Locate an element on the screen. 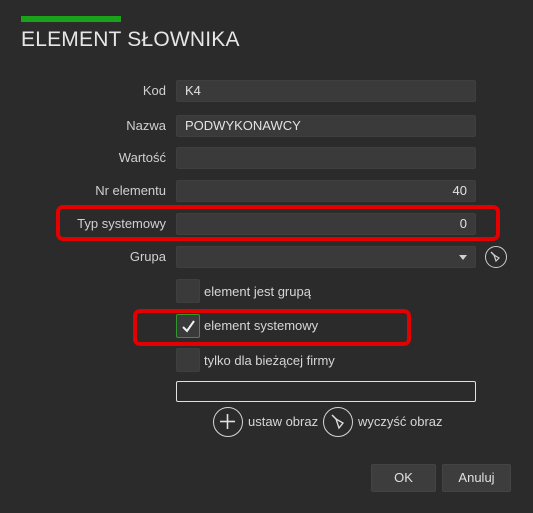 The height and width of the screenshot is (513, 533). chevron-down-icon is located at coordinates (463, 257).